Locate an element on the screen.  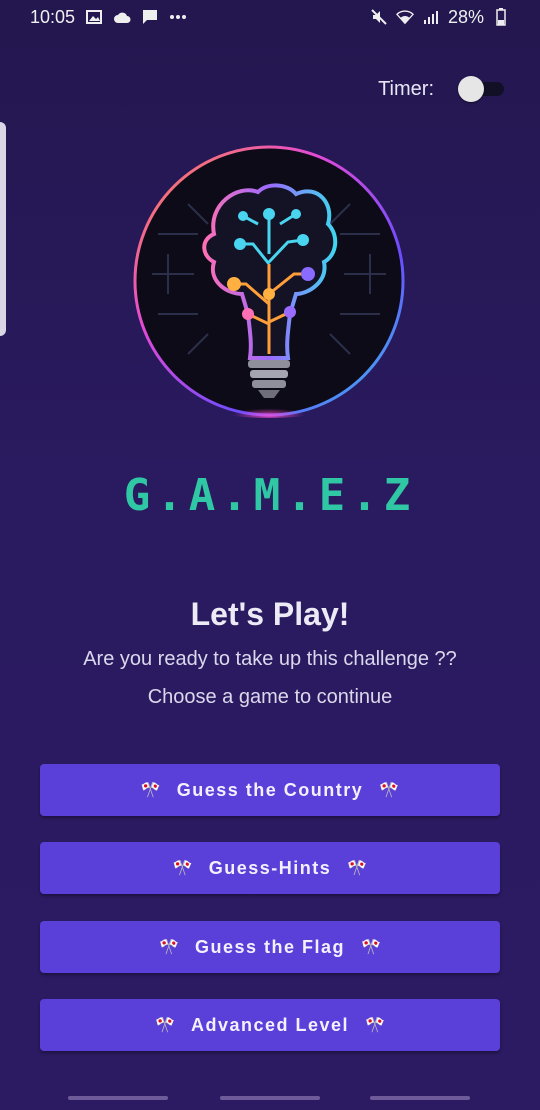
wifi-icon is located at coordinates (404, 17).